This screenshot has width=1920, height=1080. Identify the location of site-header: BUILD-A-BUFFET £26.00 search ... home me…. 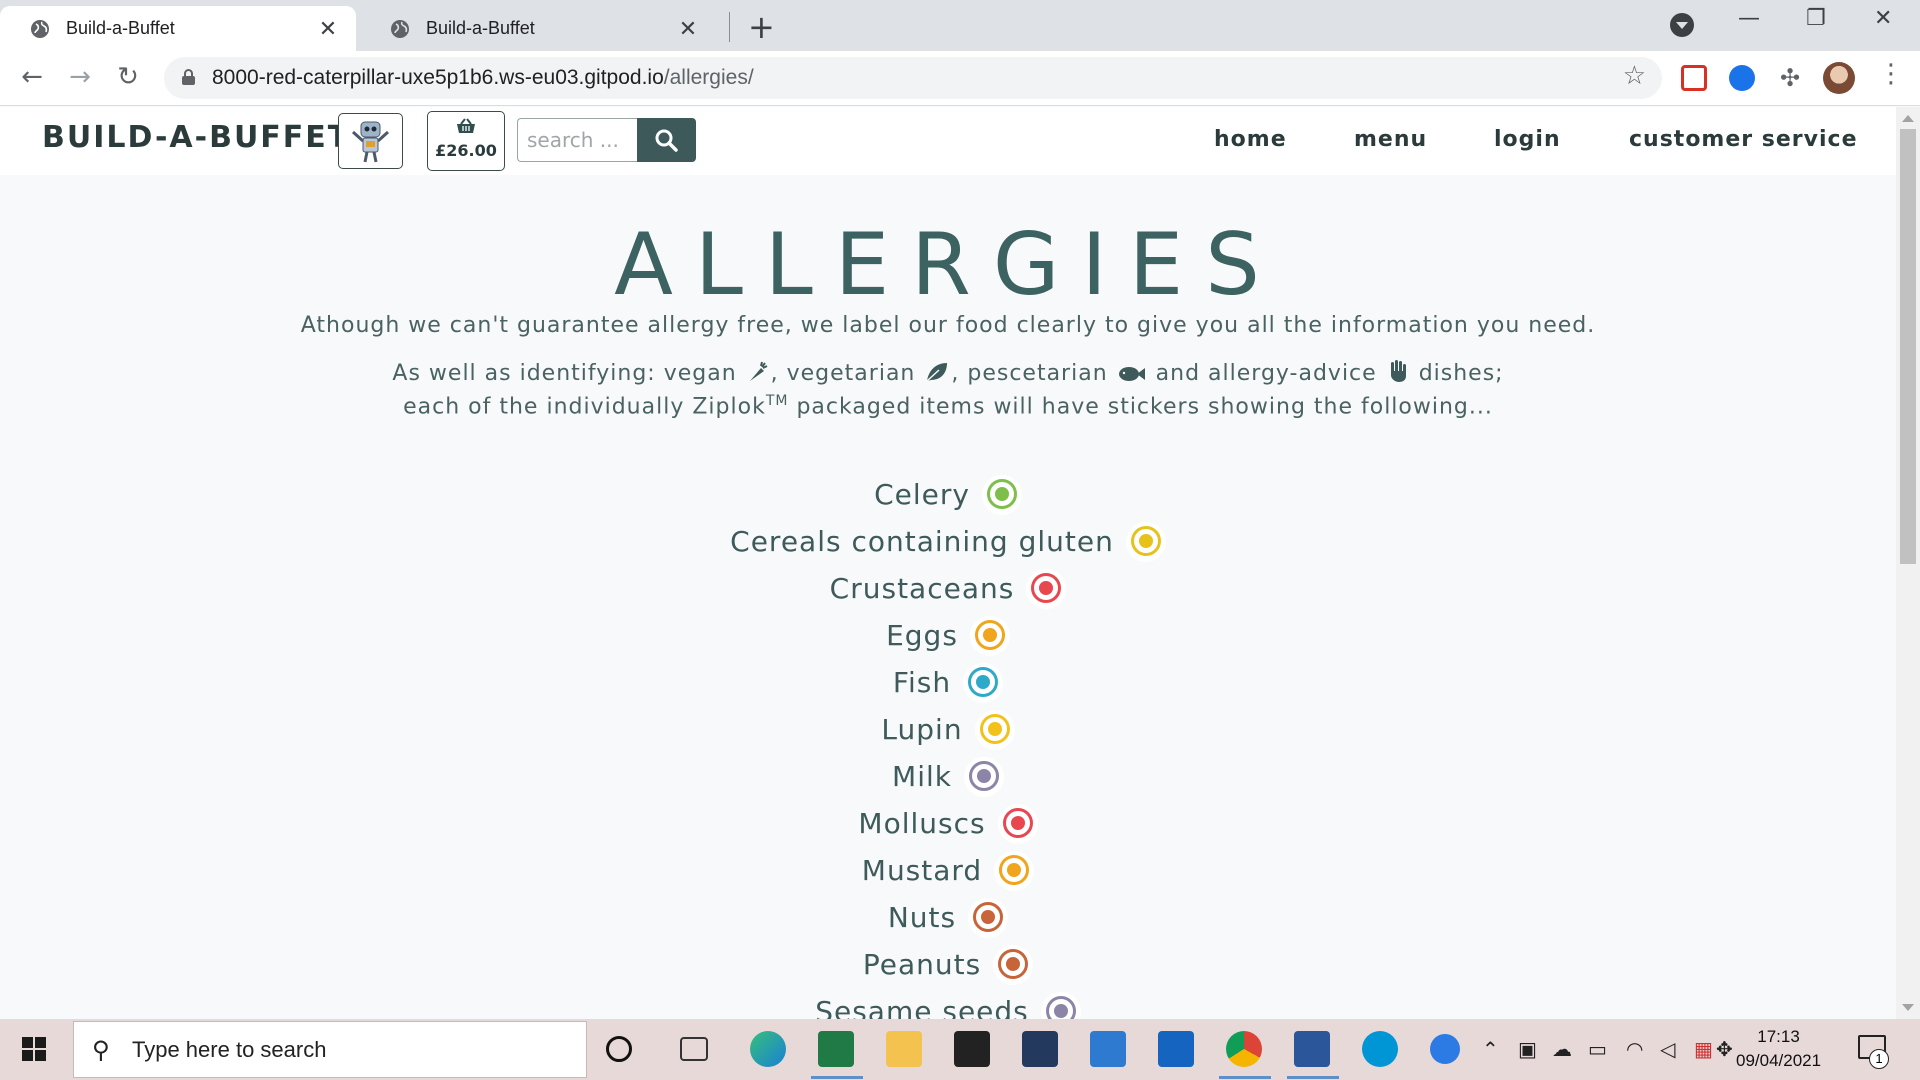
(948, 141).